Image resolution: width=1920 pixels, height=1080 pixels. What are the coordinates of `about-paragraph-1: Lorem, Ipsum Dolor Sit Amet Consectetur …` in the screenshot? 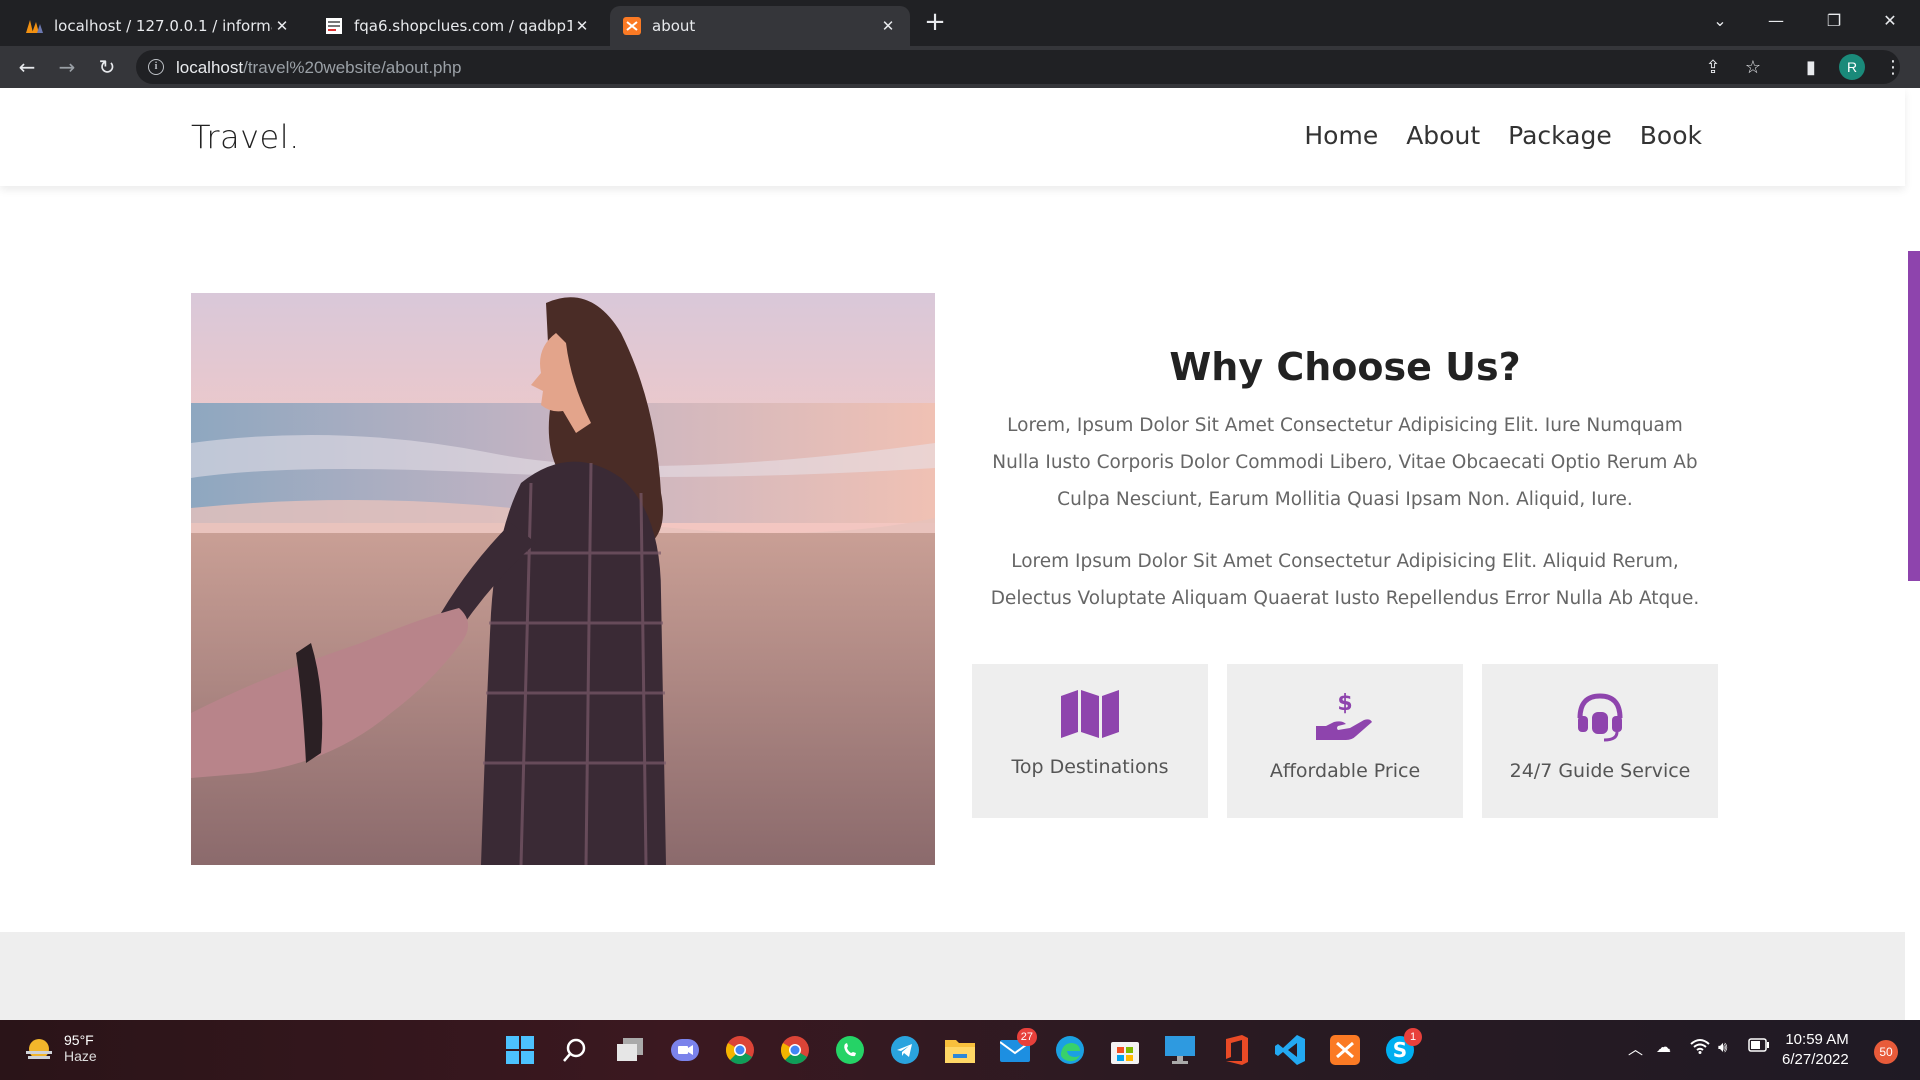 It's located at (1345, 462).